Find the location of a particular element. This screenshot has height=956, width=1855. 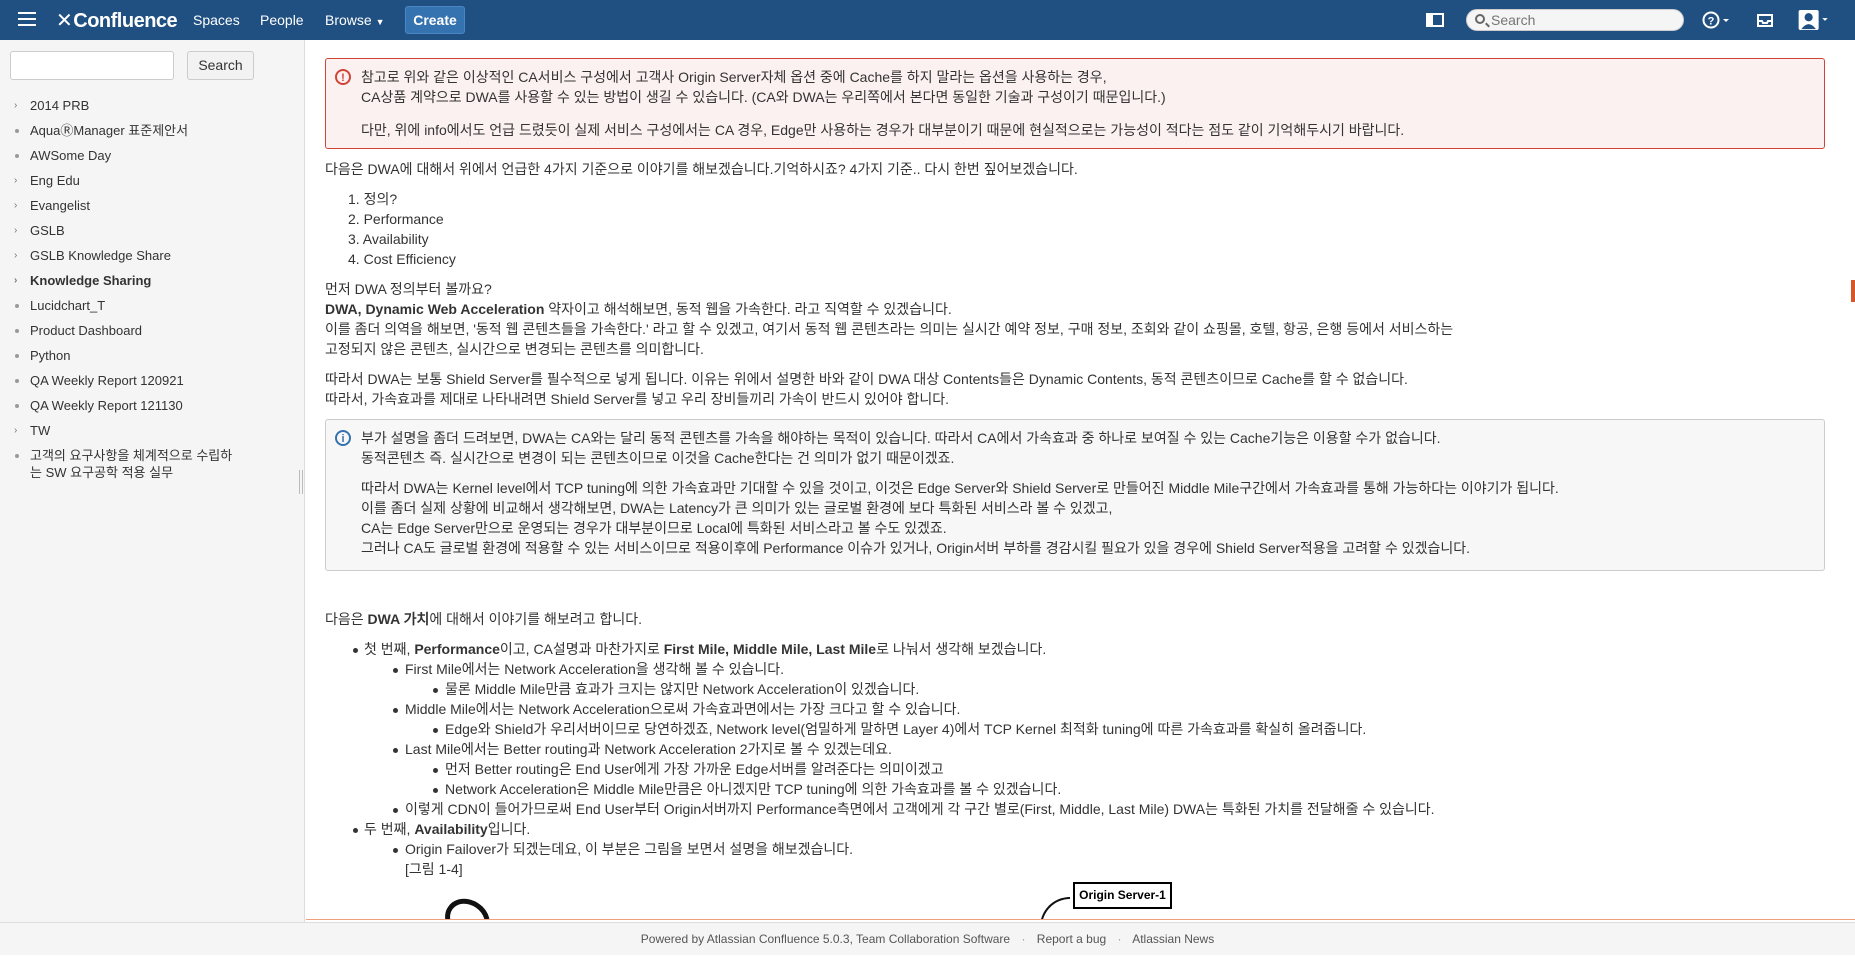

search-icon is located at coordinates (1480, 19).